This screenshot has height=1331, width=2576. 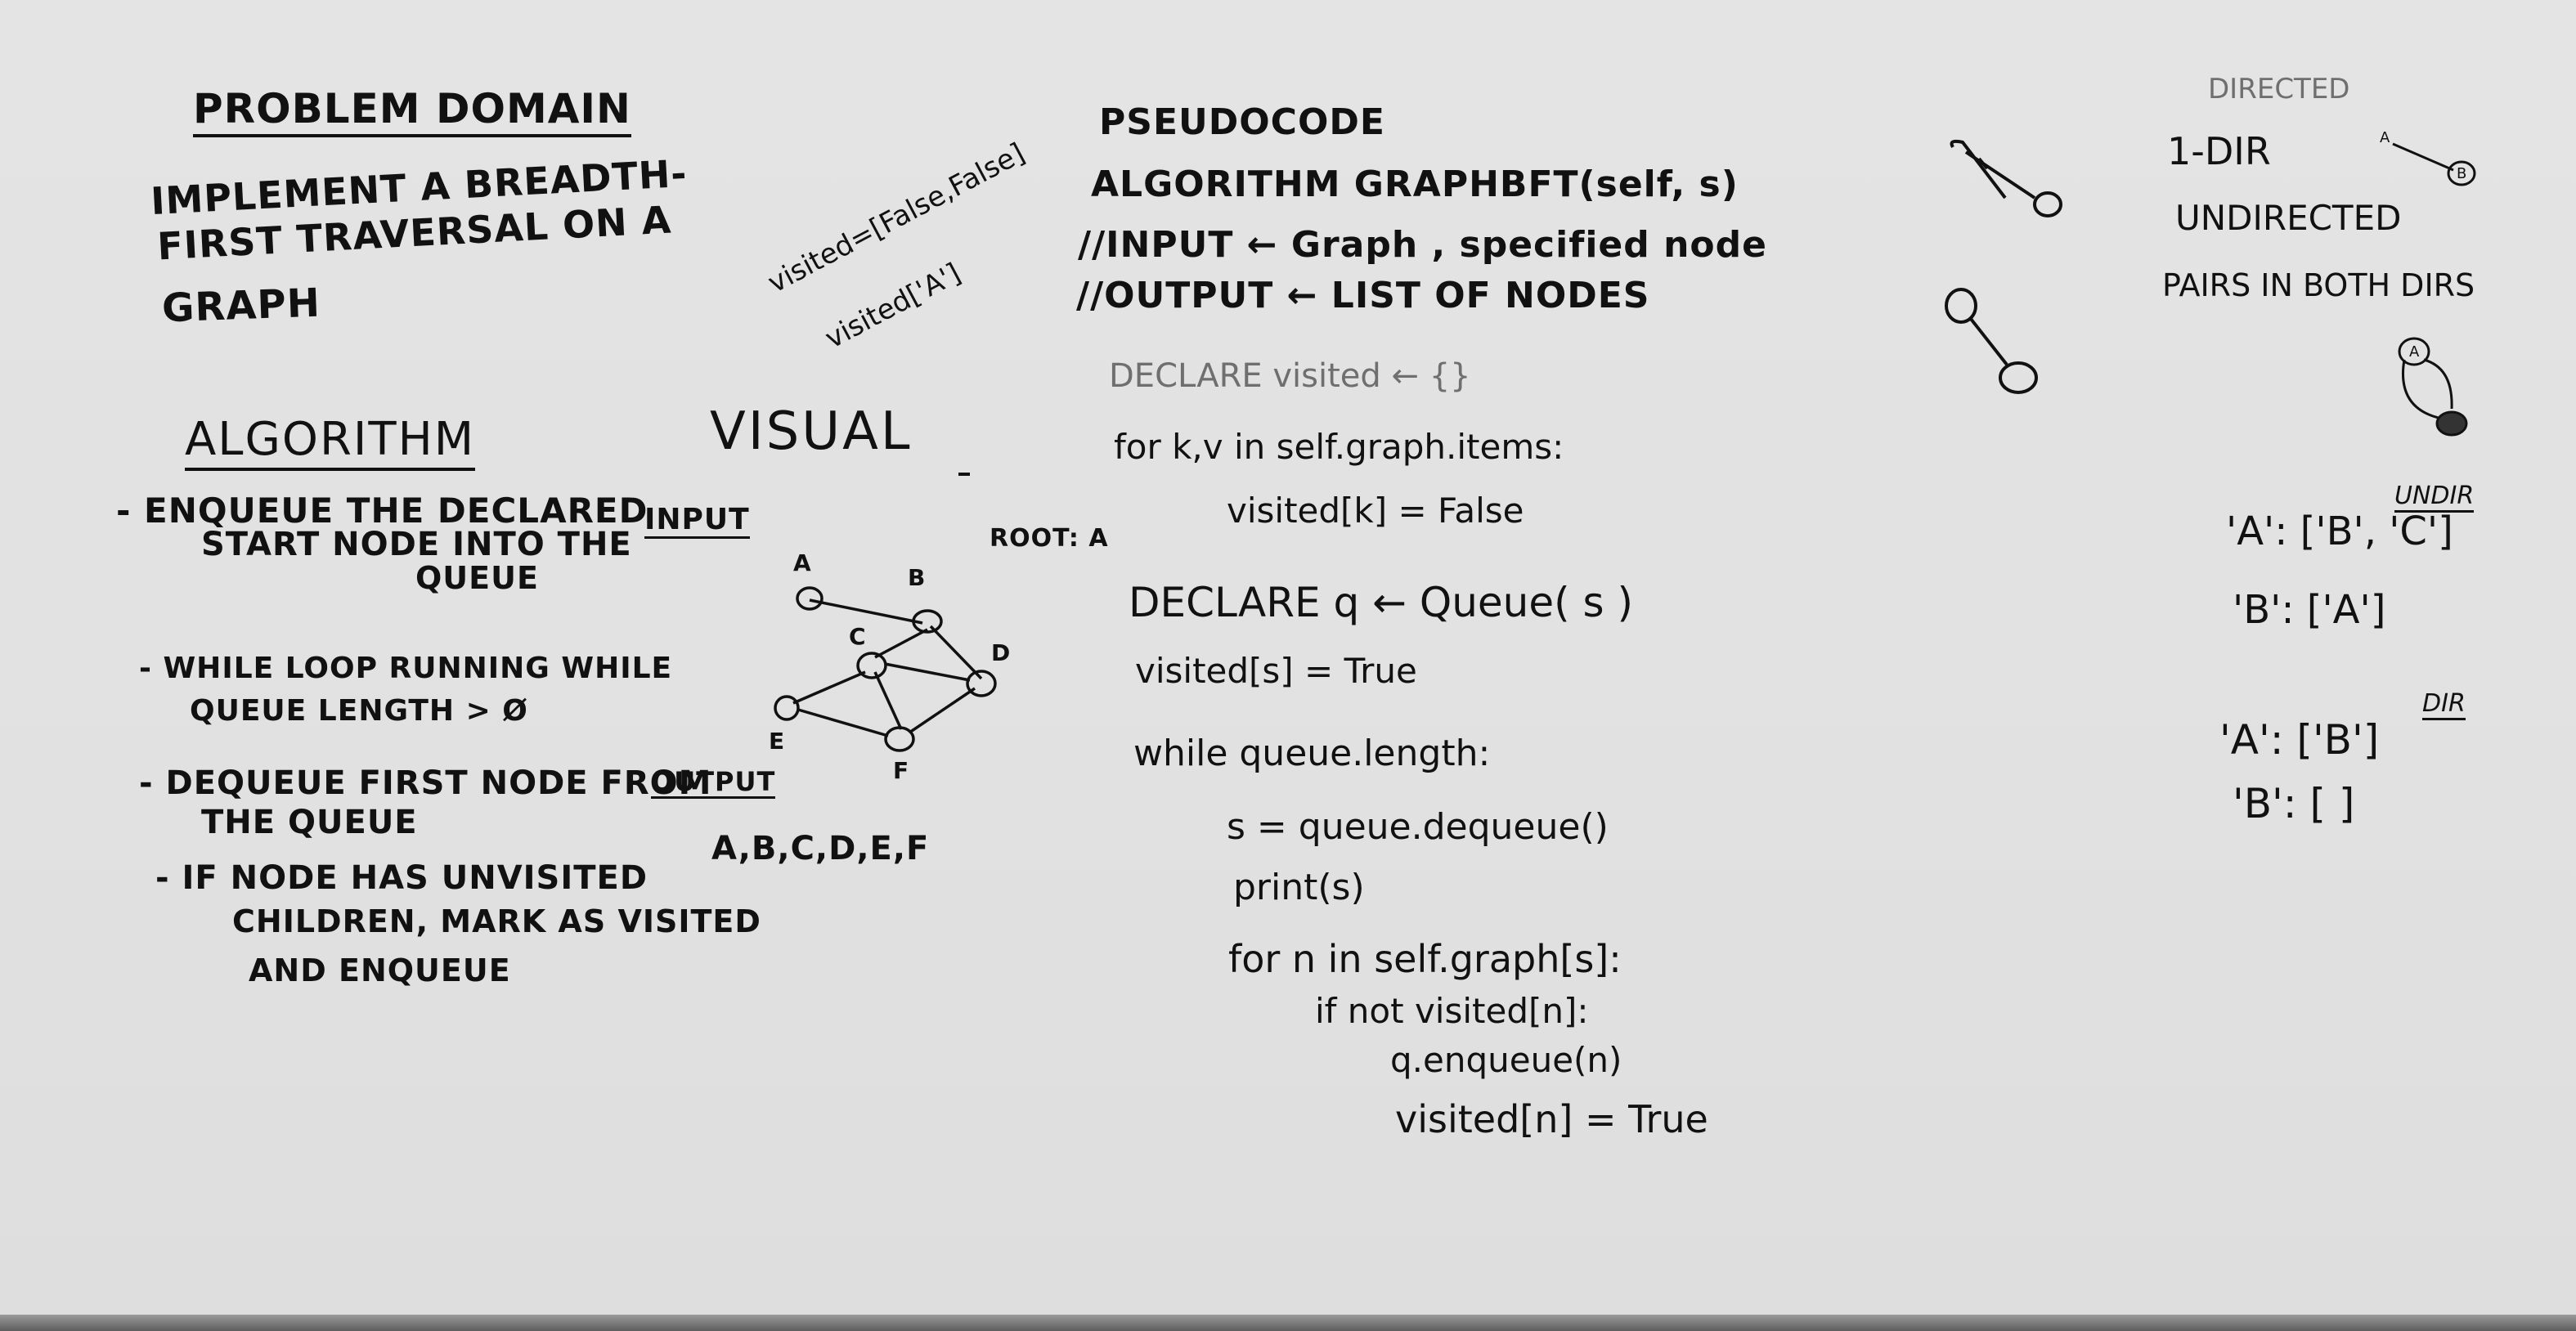 I want to click on problem-line-3: GRAPH, so click(x=241, y=306).